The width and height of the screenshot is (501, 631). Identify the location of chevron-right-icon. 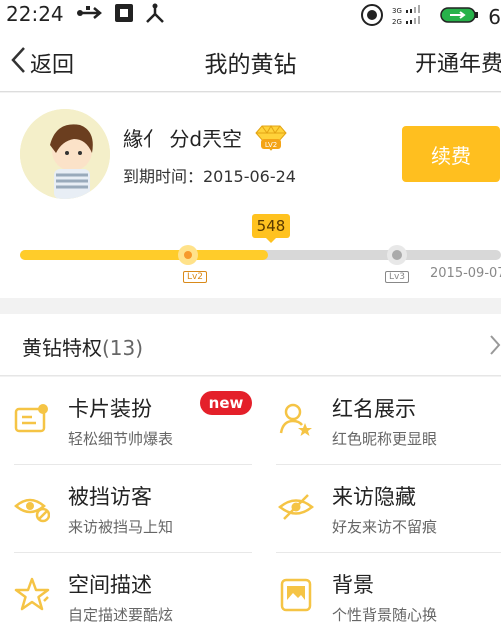
(495, 347).